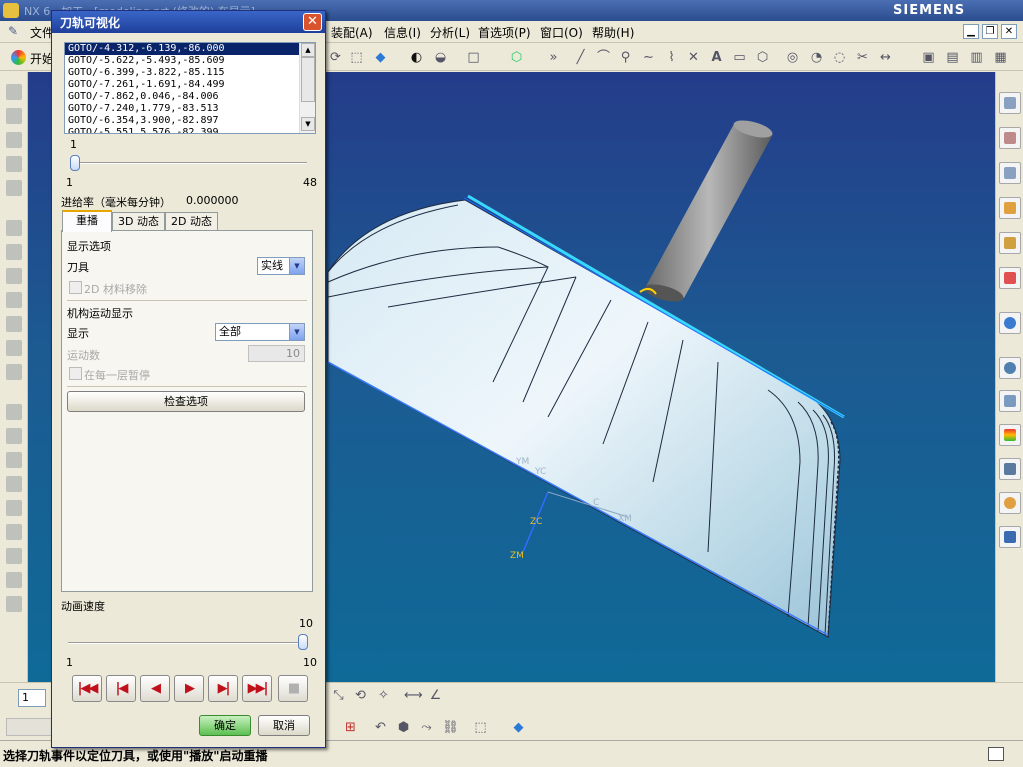 The width and height of the screenshot is (1023, 767). What do you see at coordinates (671, 57) in the screenshot?
I see `curve-icon: ⌇` at bounding box center [671, 57].